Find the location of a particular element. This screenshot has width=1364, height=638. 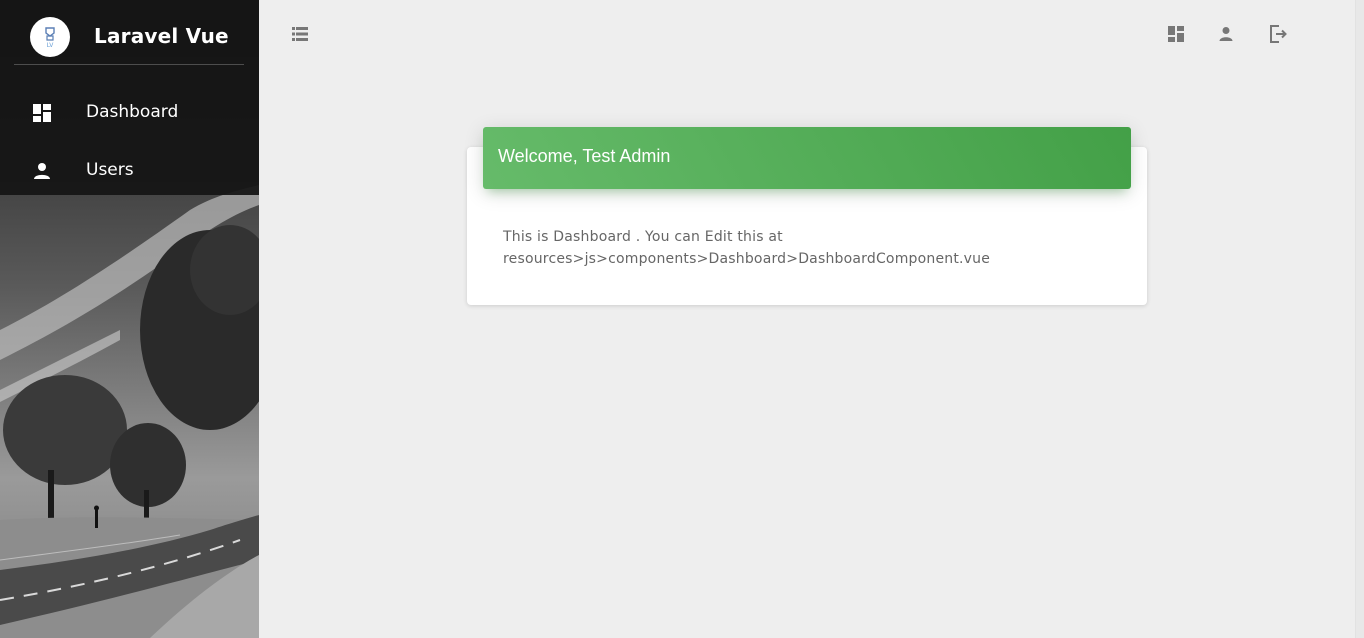

top-dashboard-button is located at coordinates (1176, 34).